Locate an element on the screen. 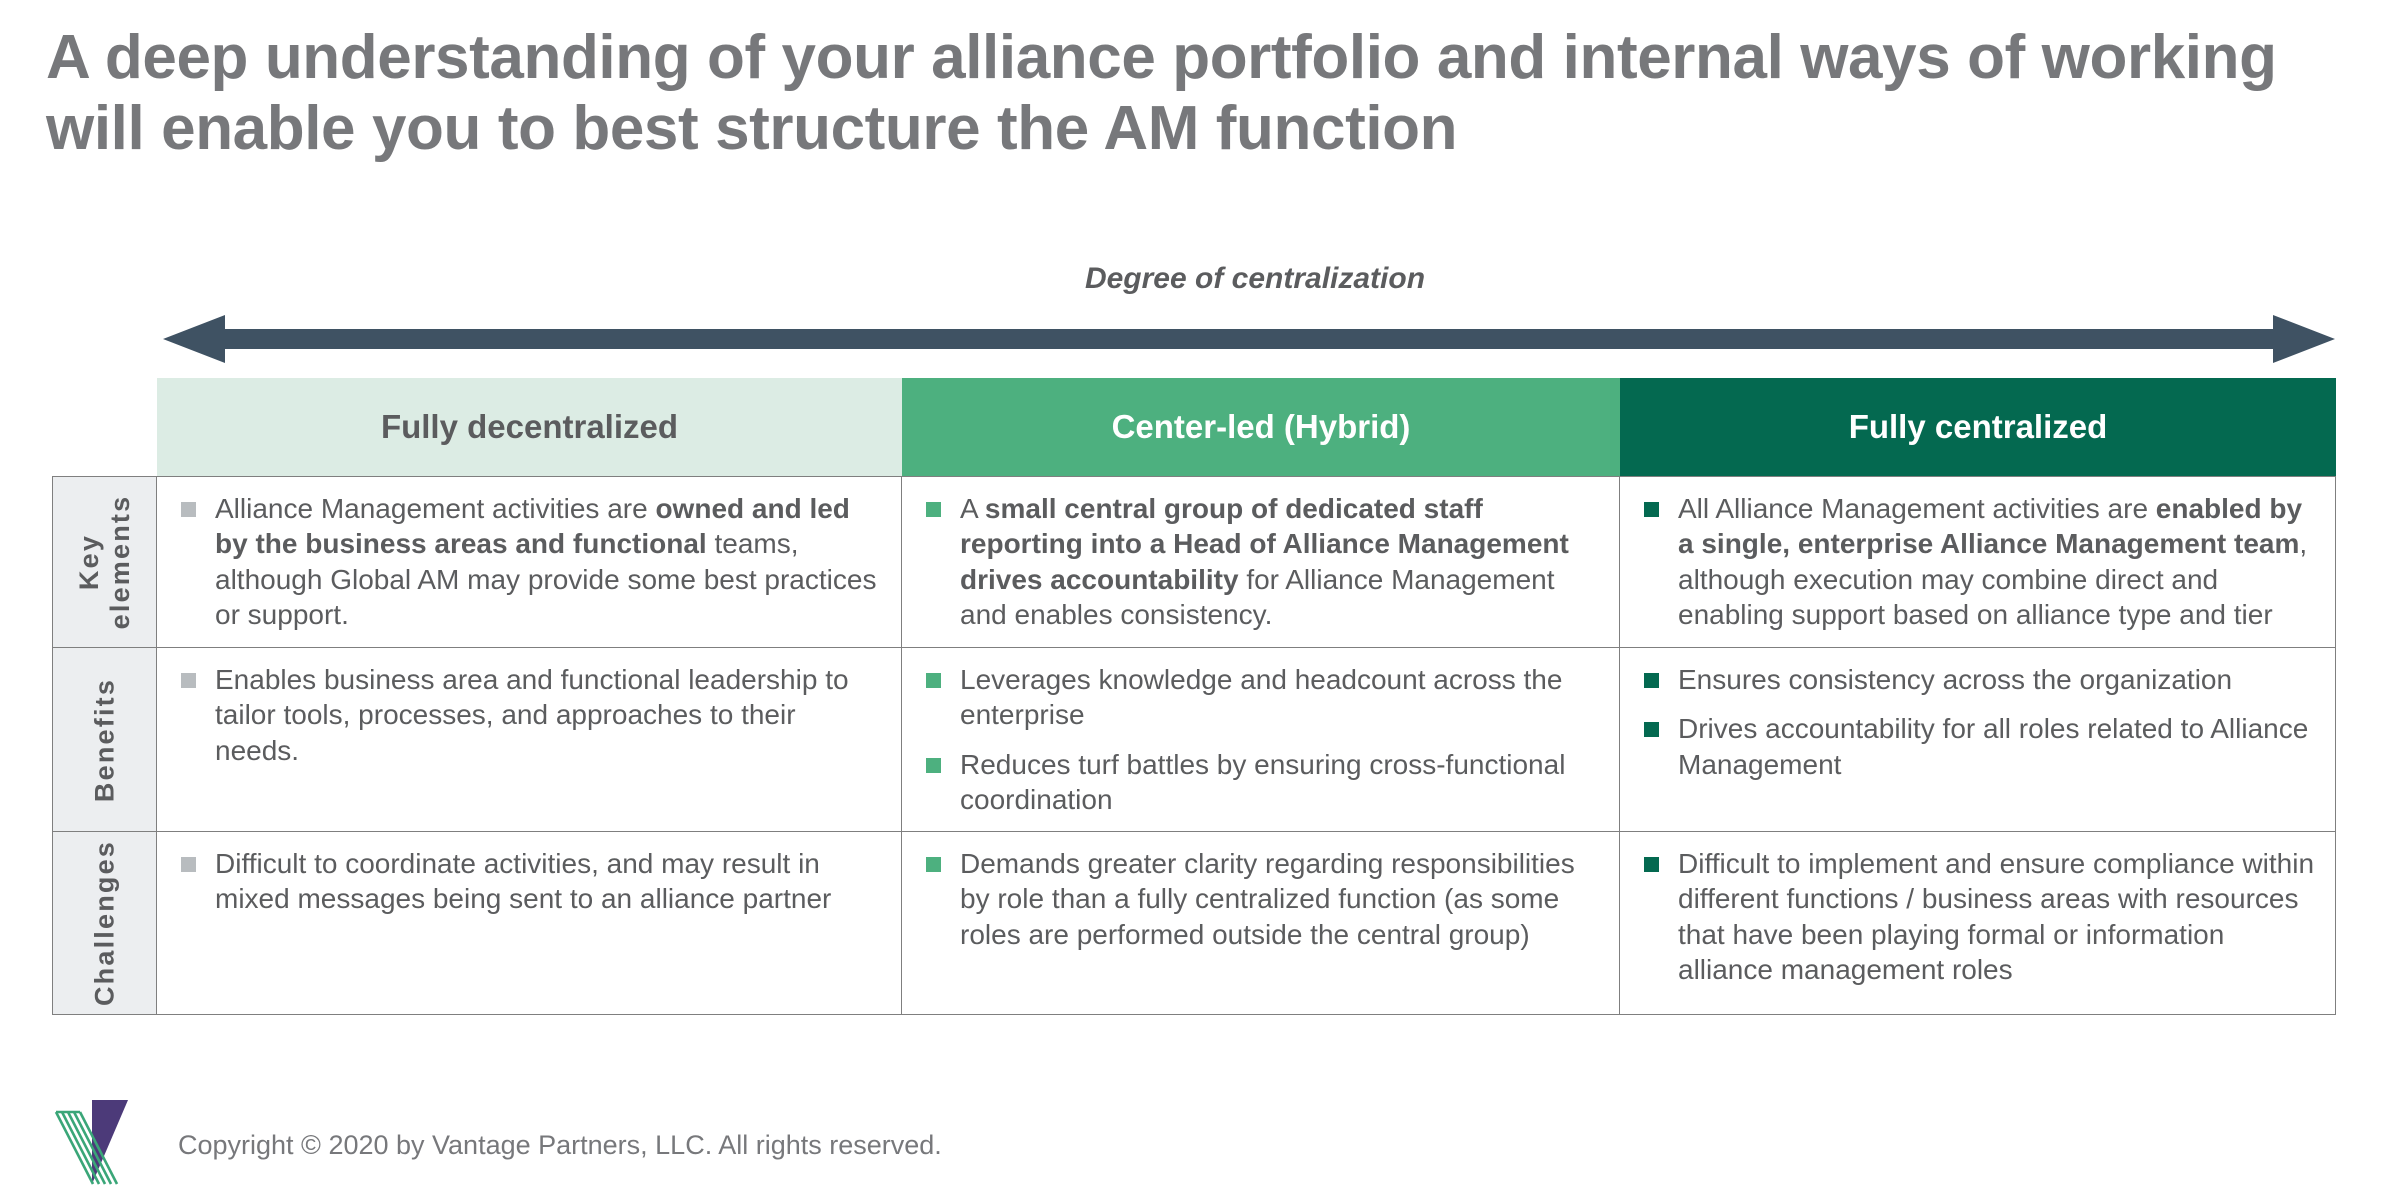  row-label-benefits: Benefits is located at coordinates (104, 740).